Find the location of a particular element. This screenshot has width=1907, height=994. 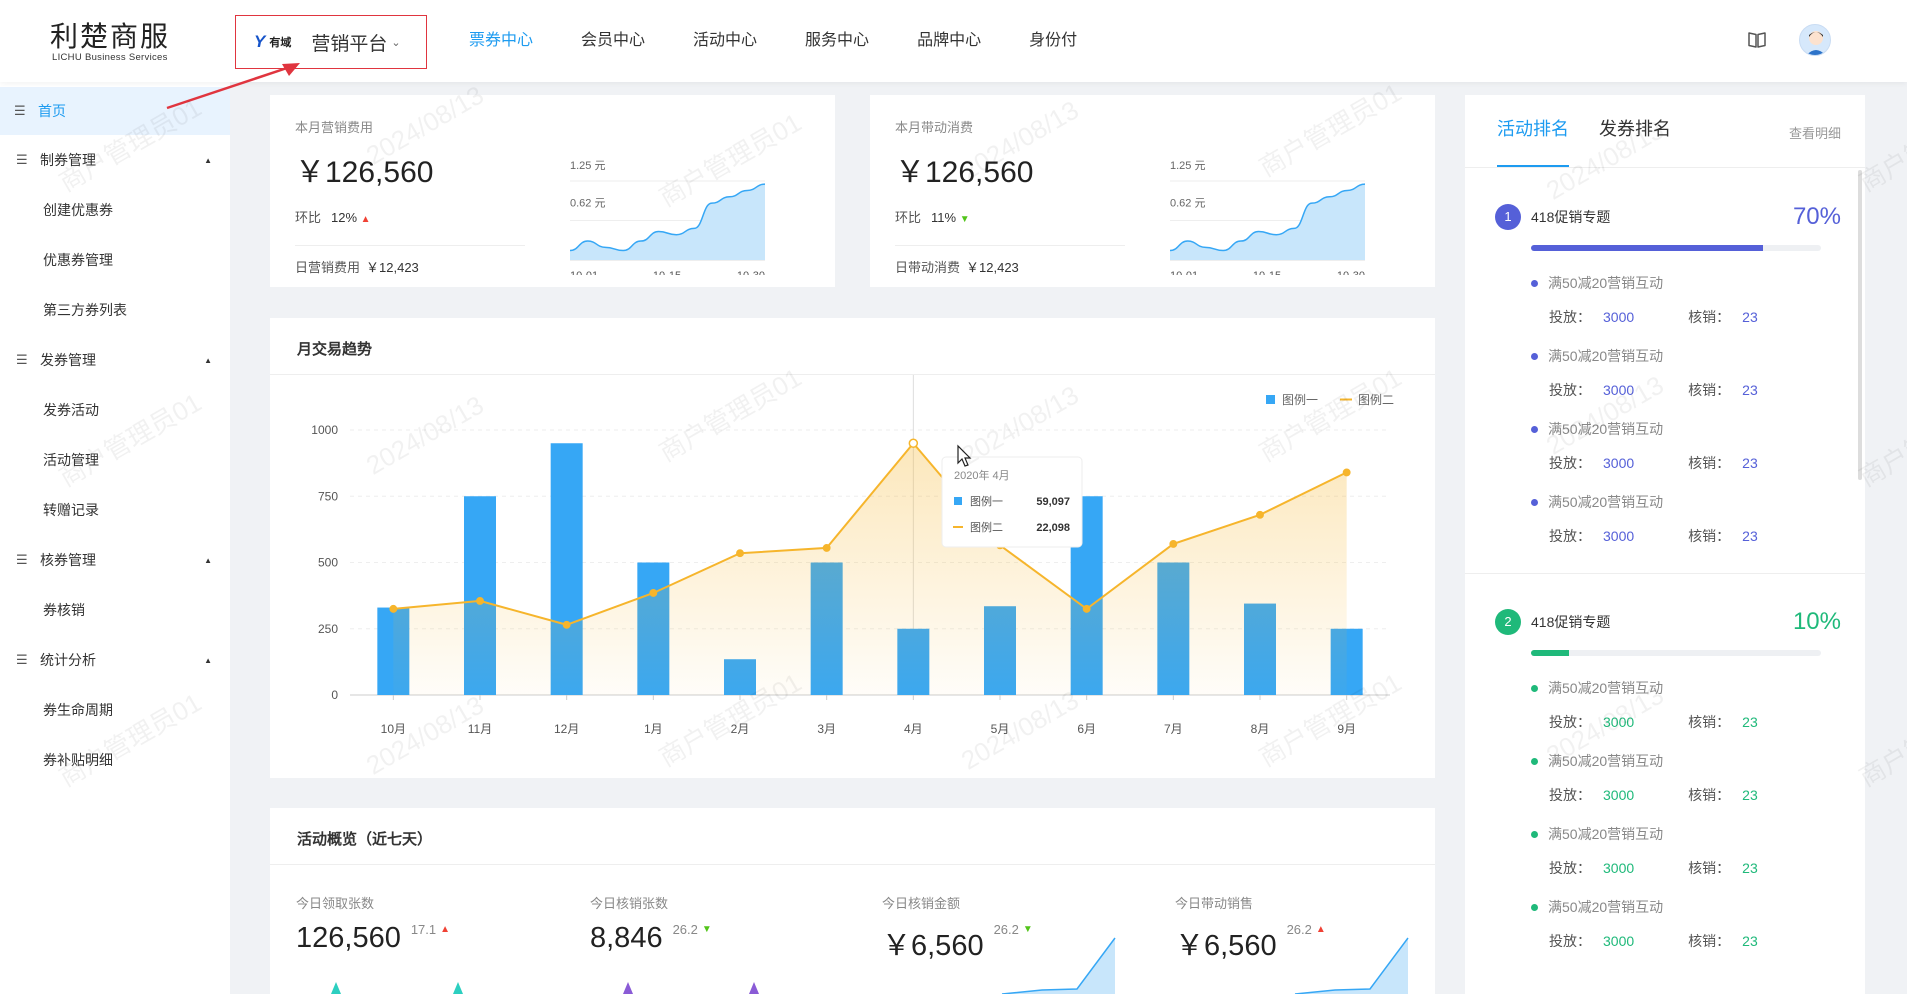

y-tick-label: 750 is located at coordinates (328, 496).